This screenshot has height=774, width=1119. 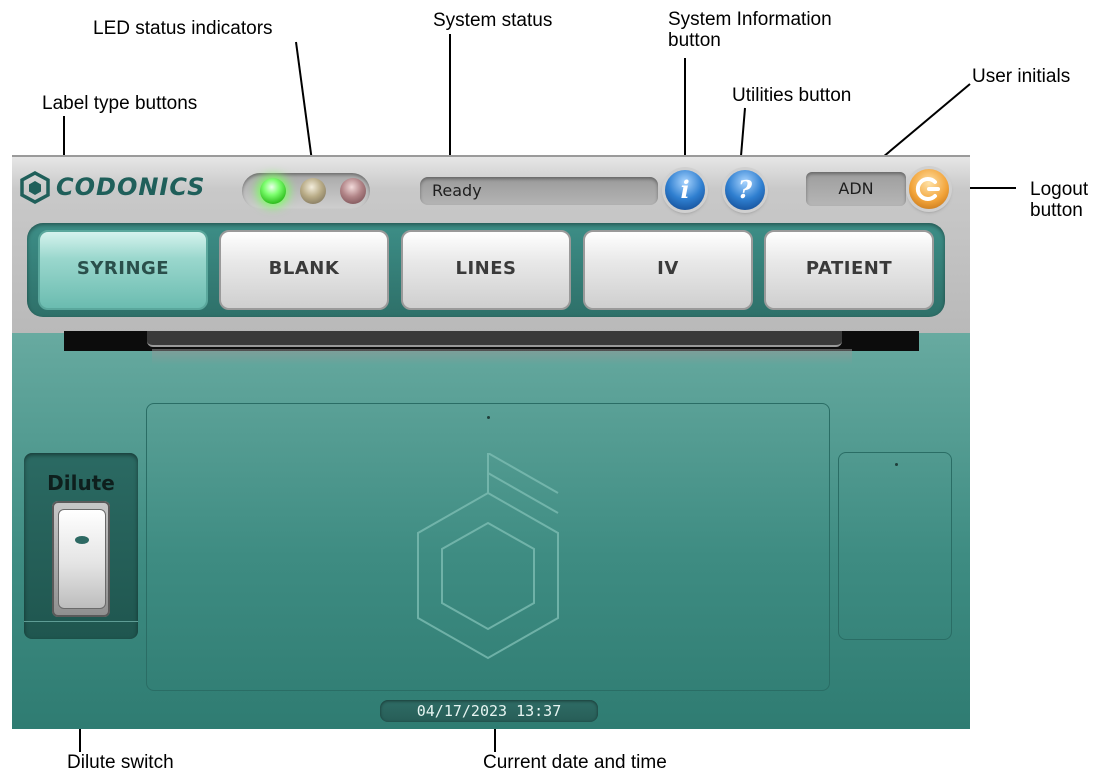 What do you see at coordinates (81, 483) in the screenshot?
I see `dilute-label: Dilute` at bounding box center [81, 483].